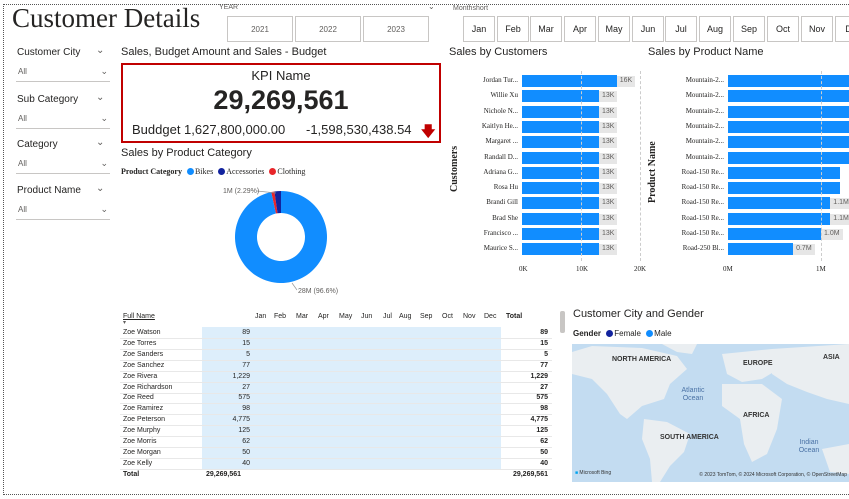  What do you see at coordinates (627, 333) in the screenshot?
I see `legend-item-female: Female` at bounding box center [627, 333].